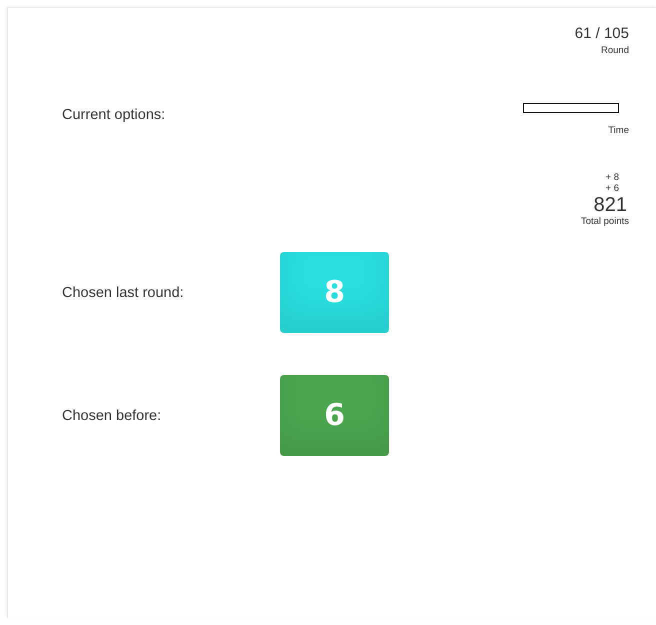  Describe the element at coordinates (114, 115) in the screenshot. I see `current-options-label: Current options:` at that location.